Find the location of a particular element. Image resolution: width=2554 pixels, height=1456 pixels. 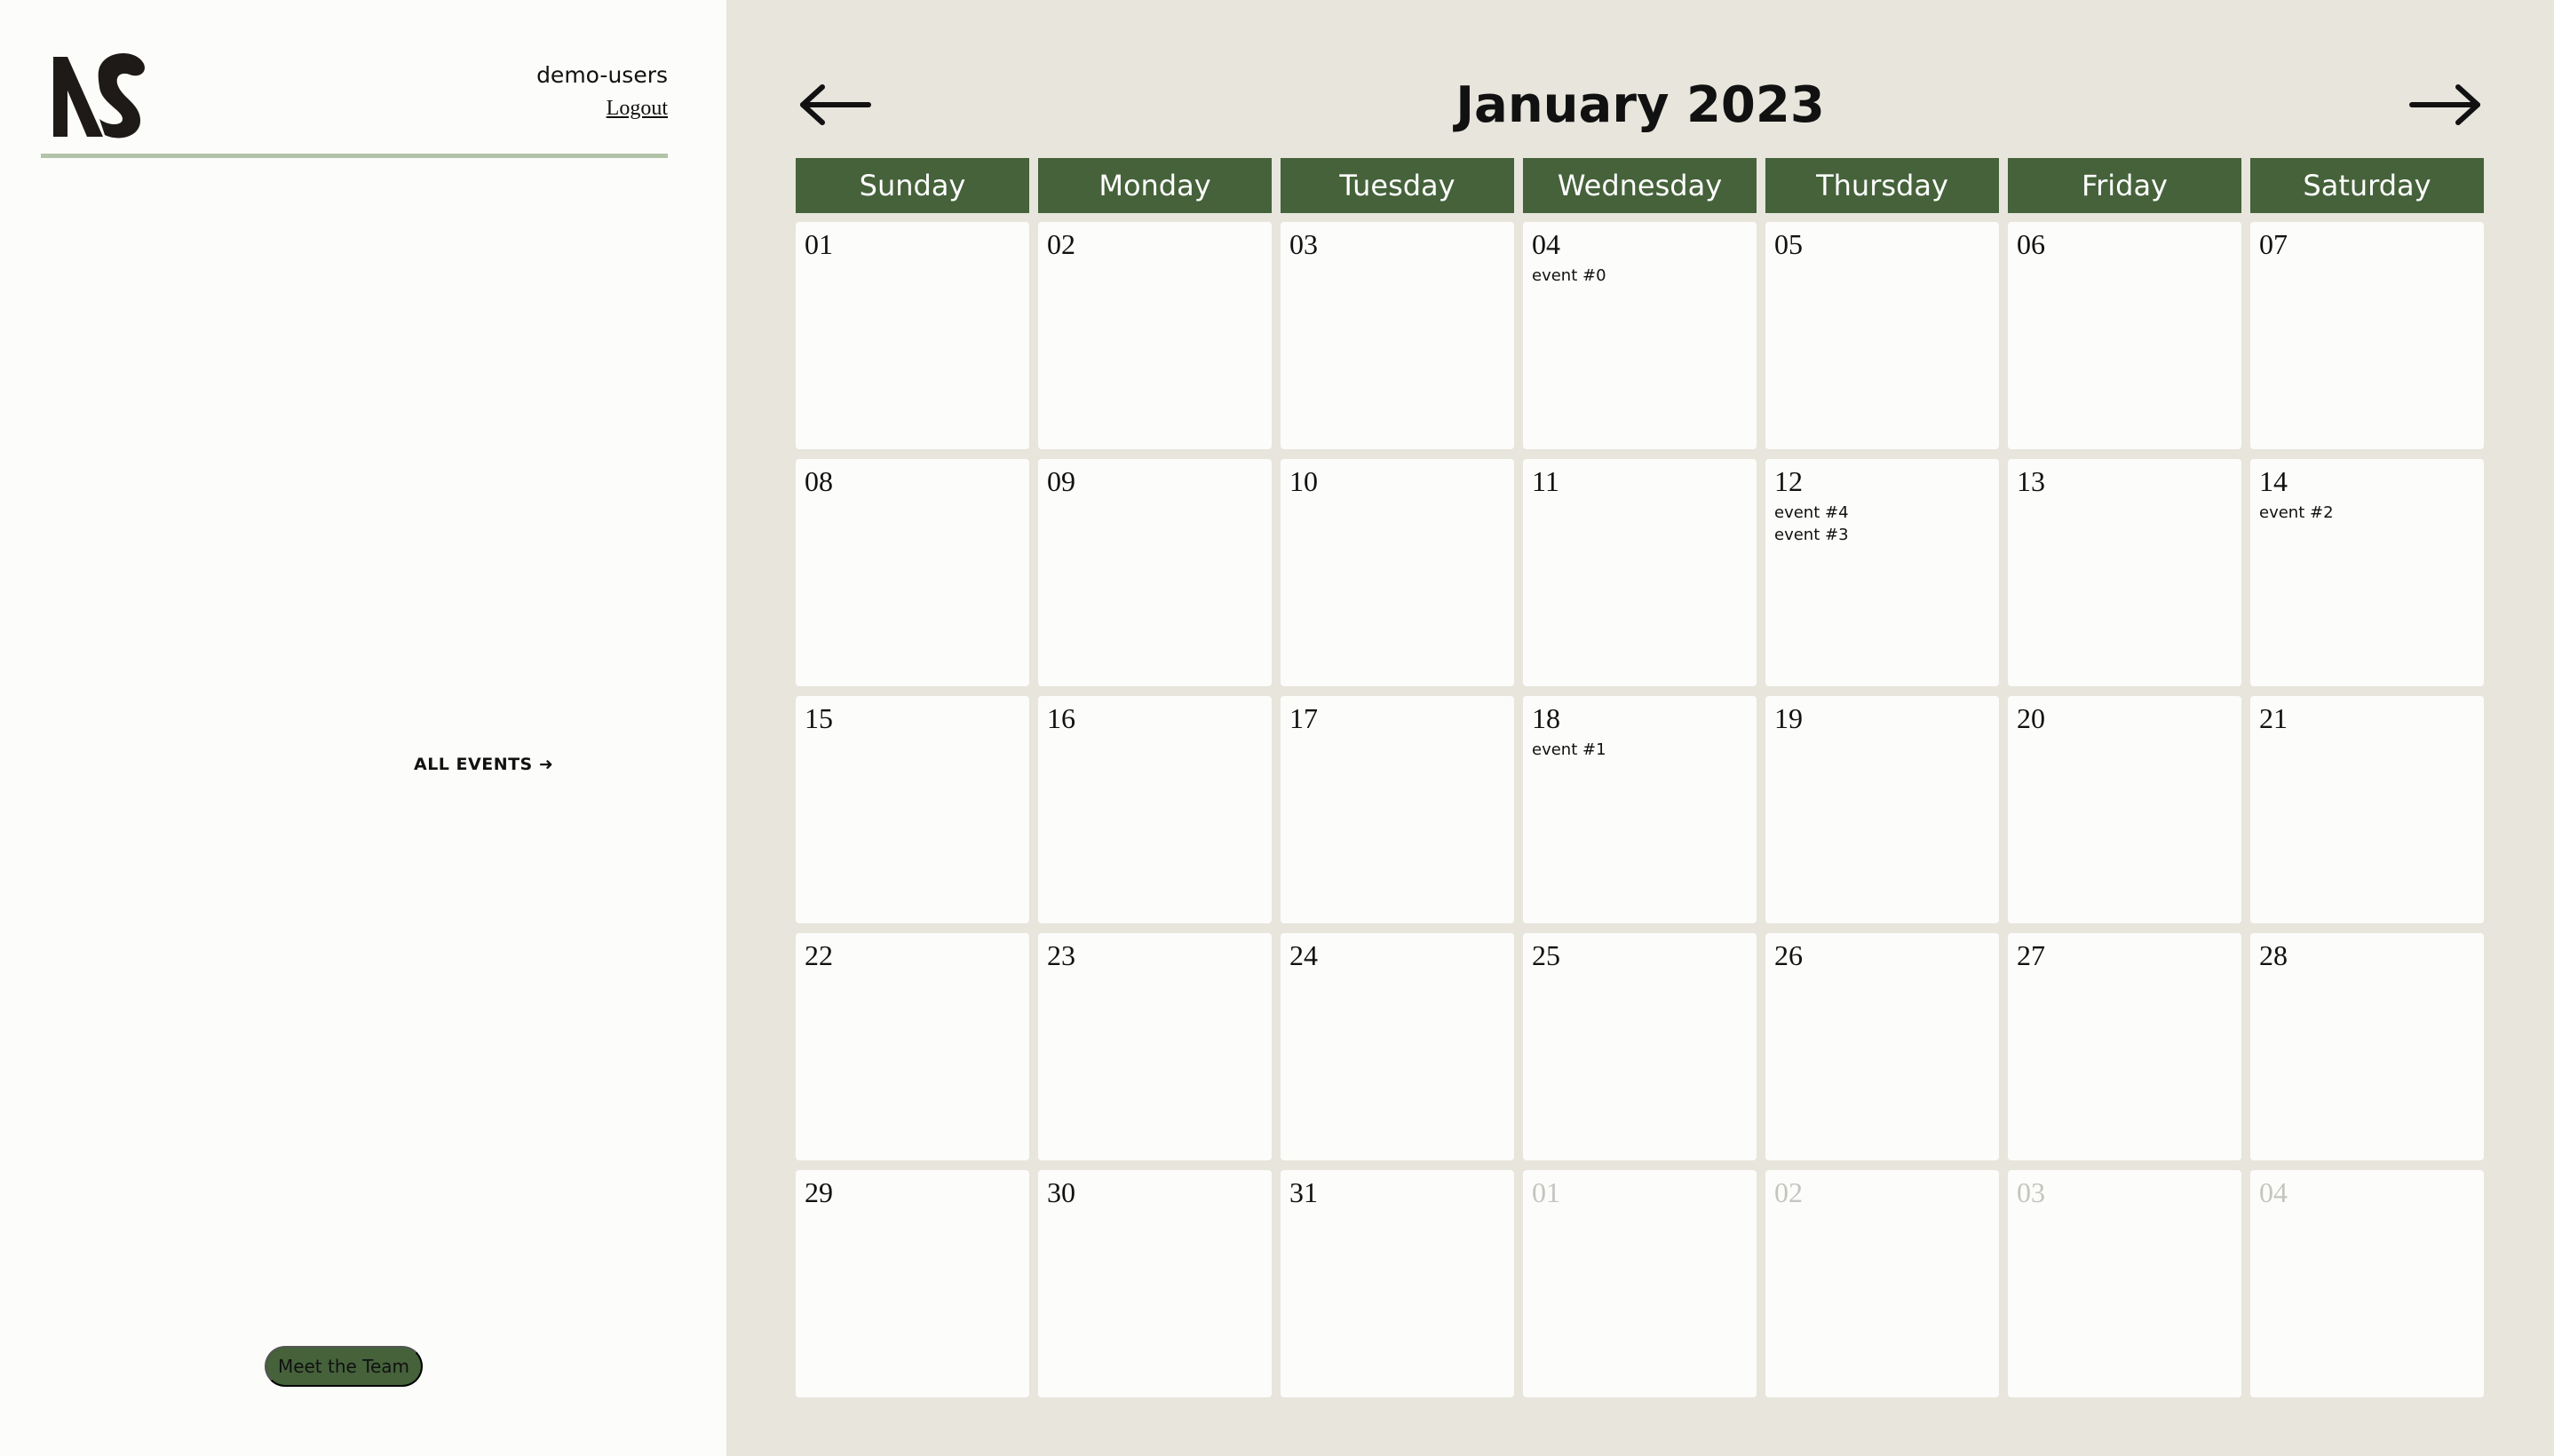

event-list: event #2 is located at coordinates (2367, 513).